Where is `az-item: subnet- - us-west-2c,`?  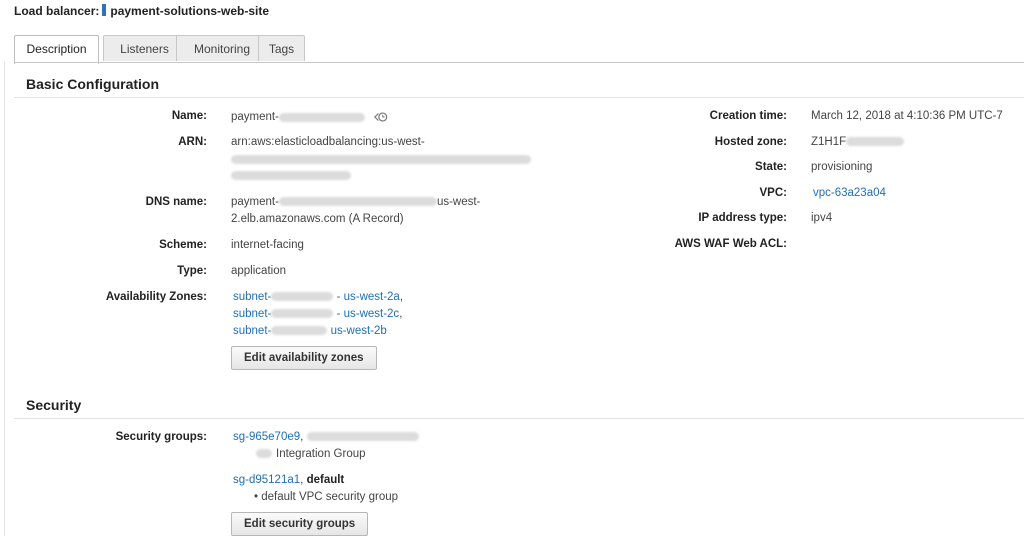
az-item: subnet- - us-west-2c, is located at coordinates (317, 314).